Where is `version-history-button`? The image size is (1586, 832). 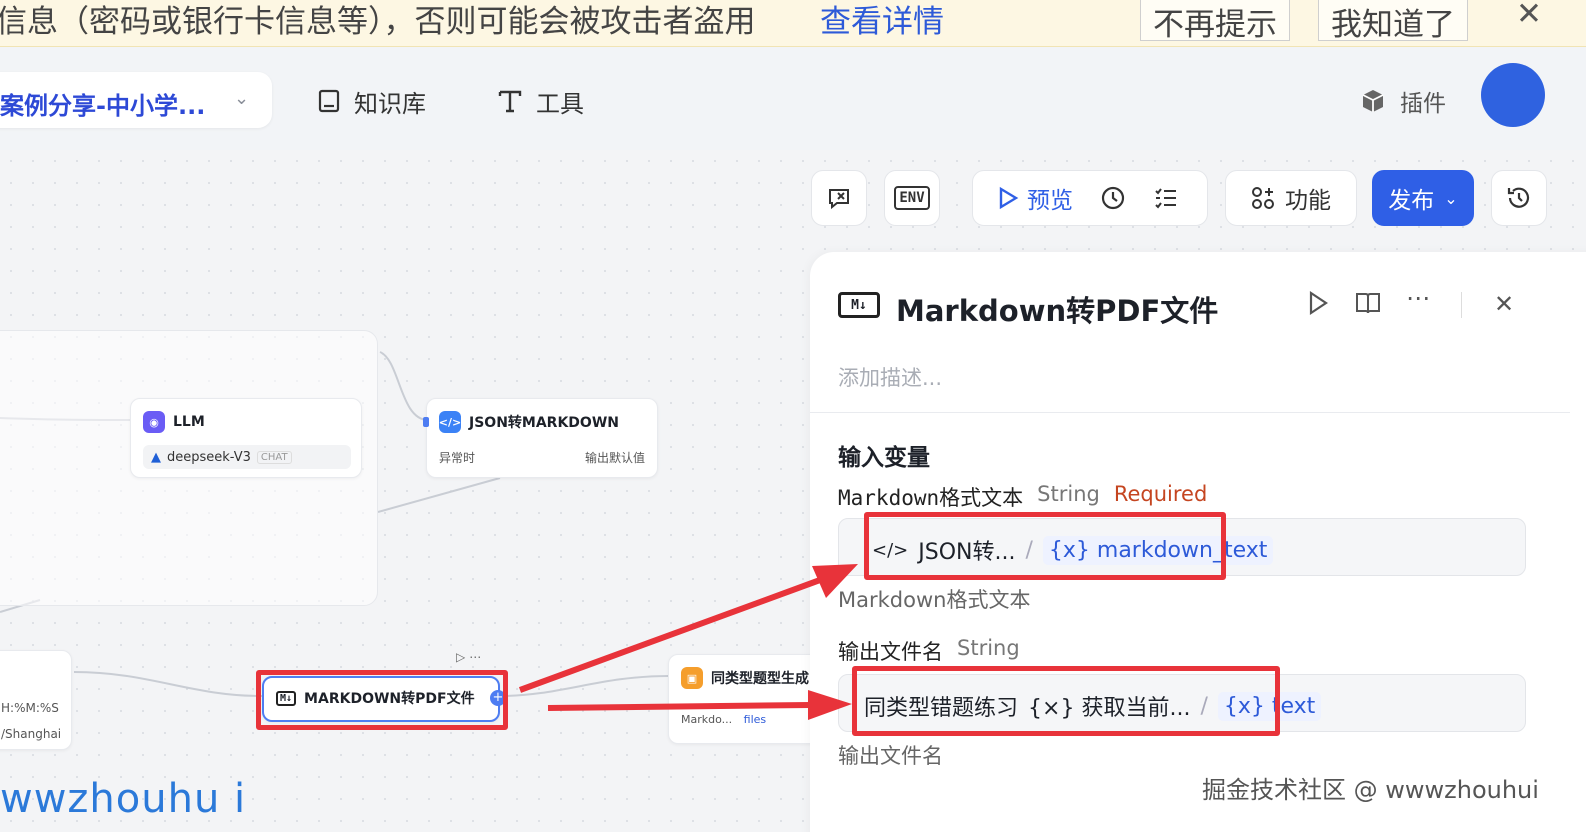 version-history-button is located at coordinates (1519, 198).